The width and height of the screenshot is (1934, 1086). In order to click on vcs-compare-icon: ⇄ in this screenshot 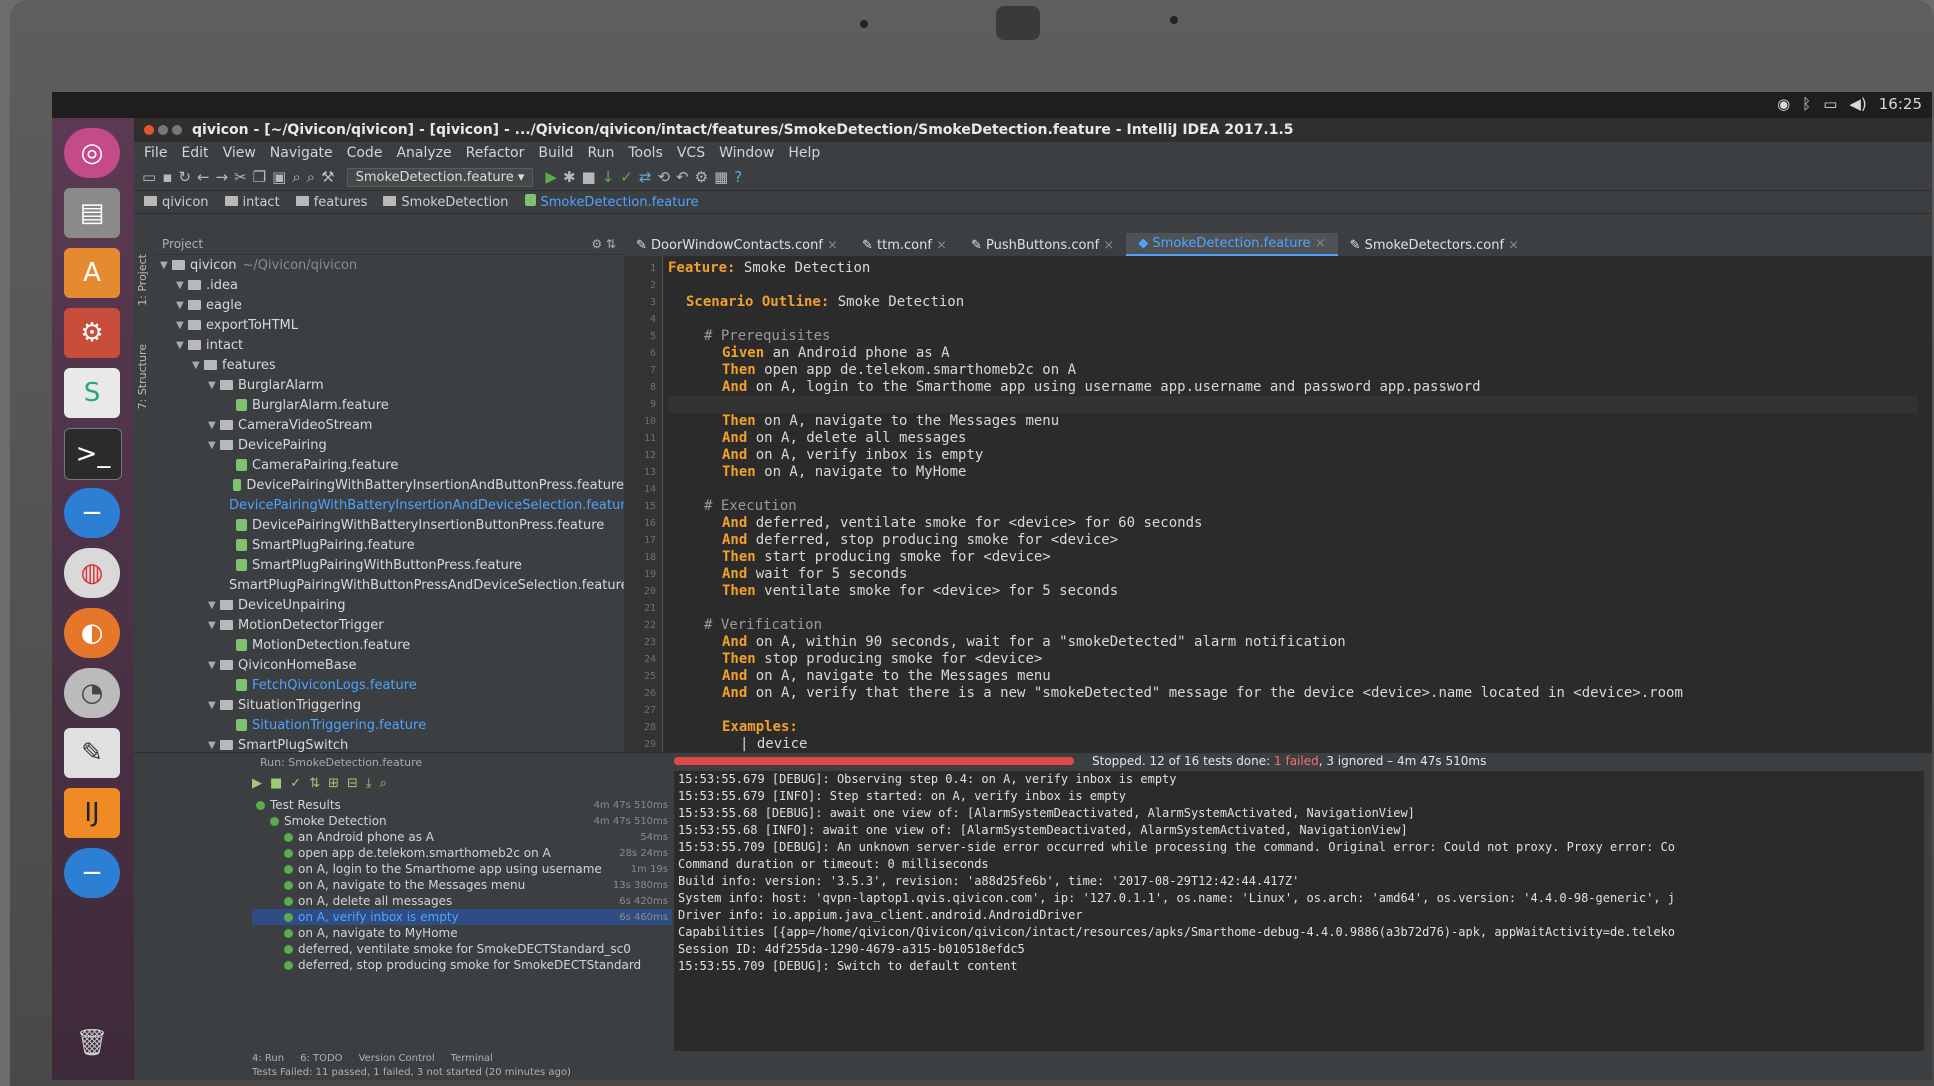, I will do `click(645, 177)`.